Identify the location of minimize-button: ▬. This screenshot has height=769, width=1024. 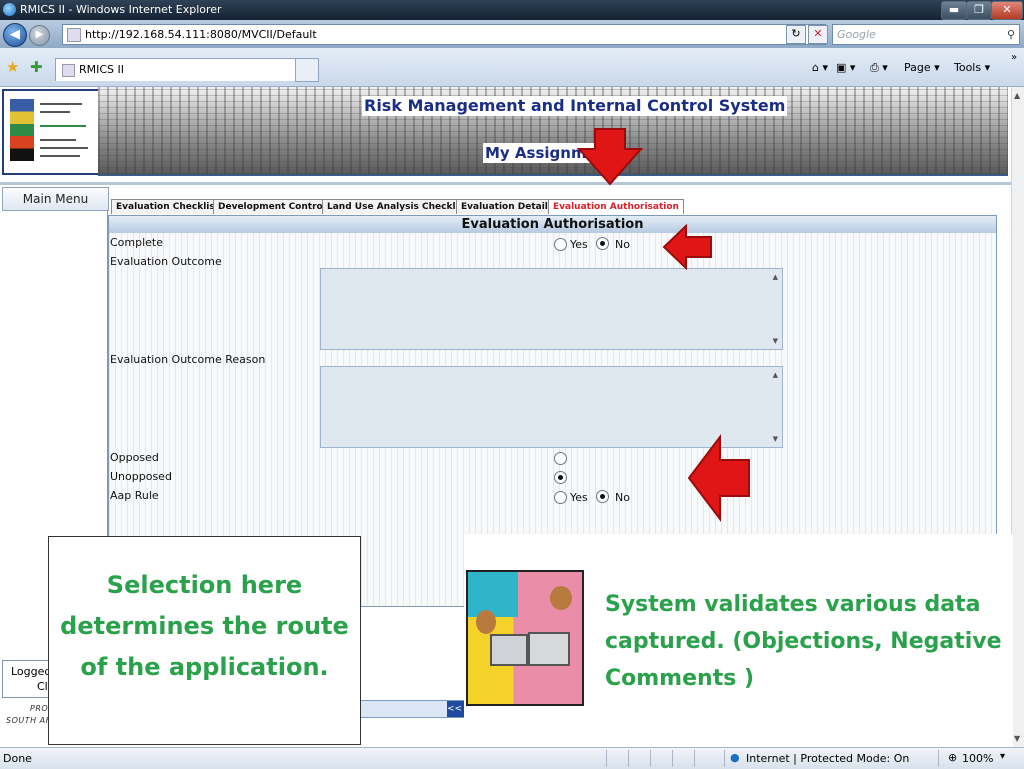
(954, 10).